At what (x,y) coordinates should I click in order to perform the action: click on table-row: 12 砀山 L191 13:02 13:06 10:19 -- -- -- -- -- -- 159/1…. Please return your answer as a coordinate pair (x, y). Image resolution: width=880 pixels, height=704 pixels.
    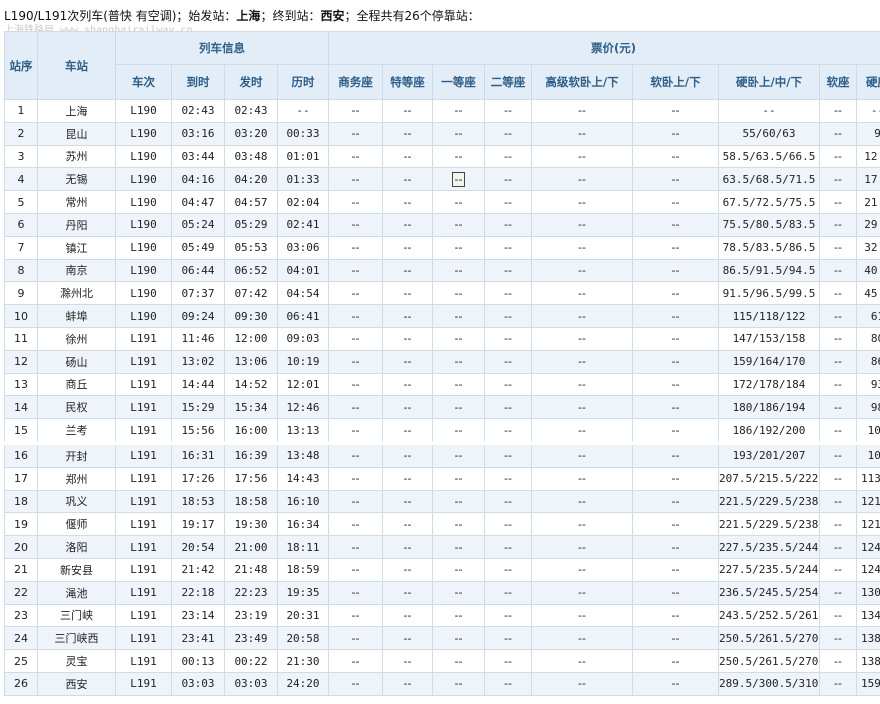
    Looking at the image, I should click on (442, 361).